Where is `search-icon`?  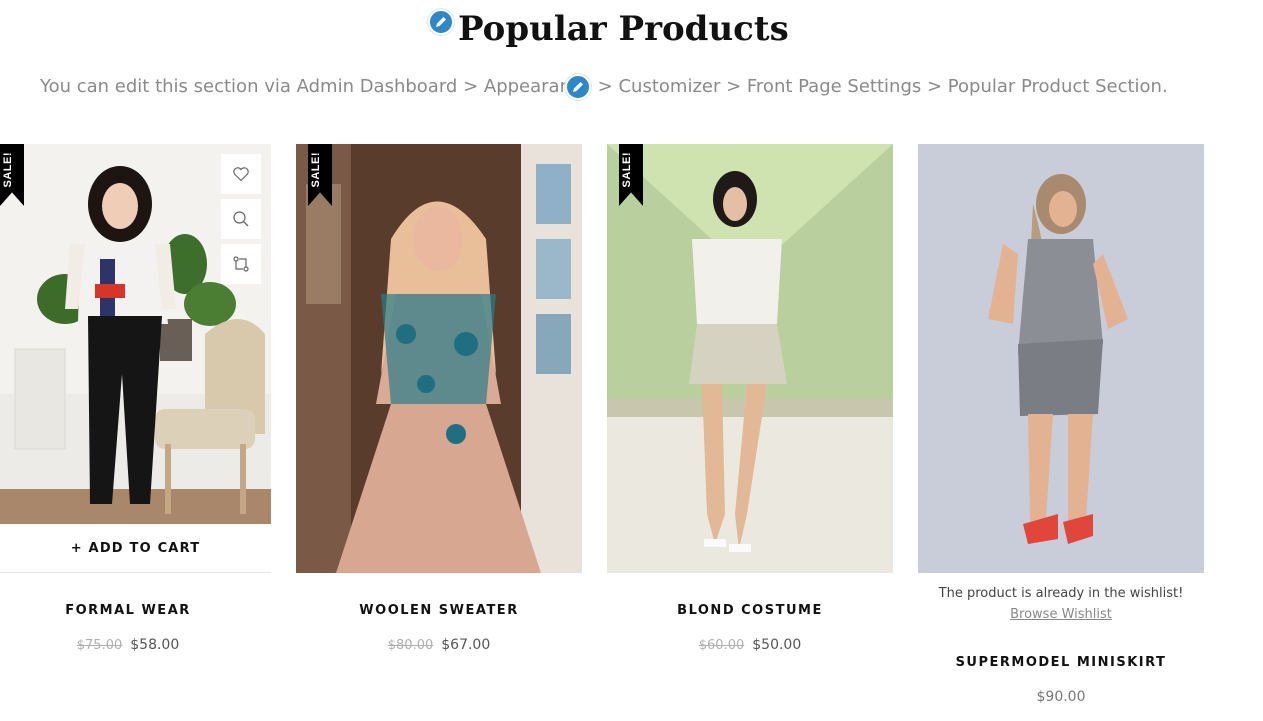 search-icon is located at coordinates (241, 219).